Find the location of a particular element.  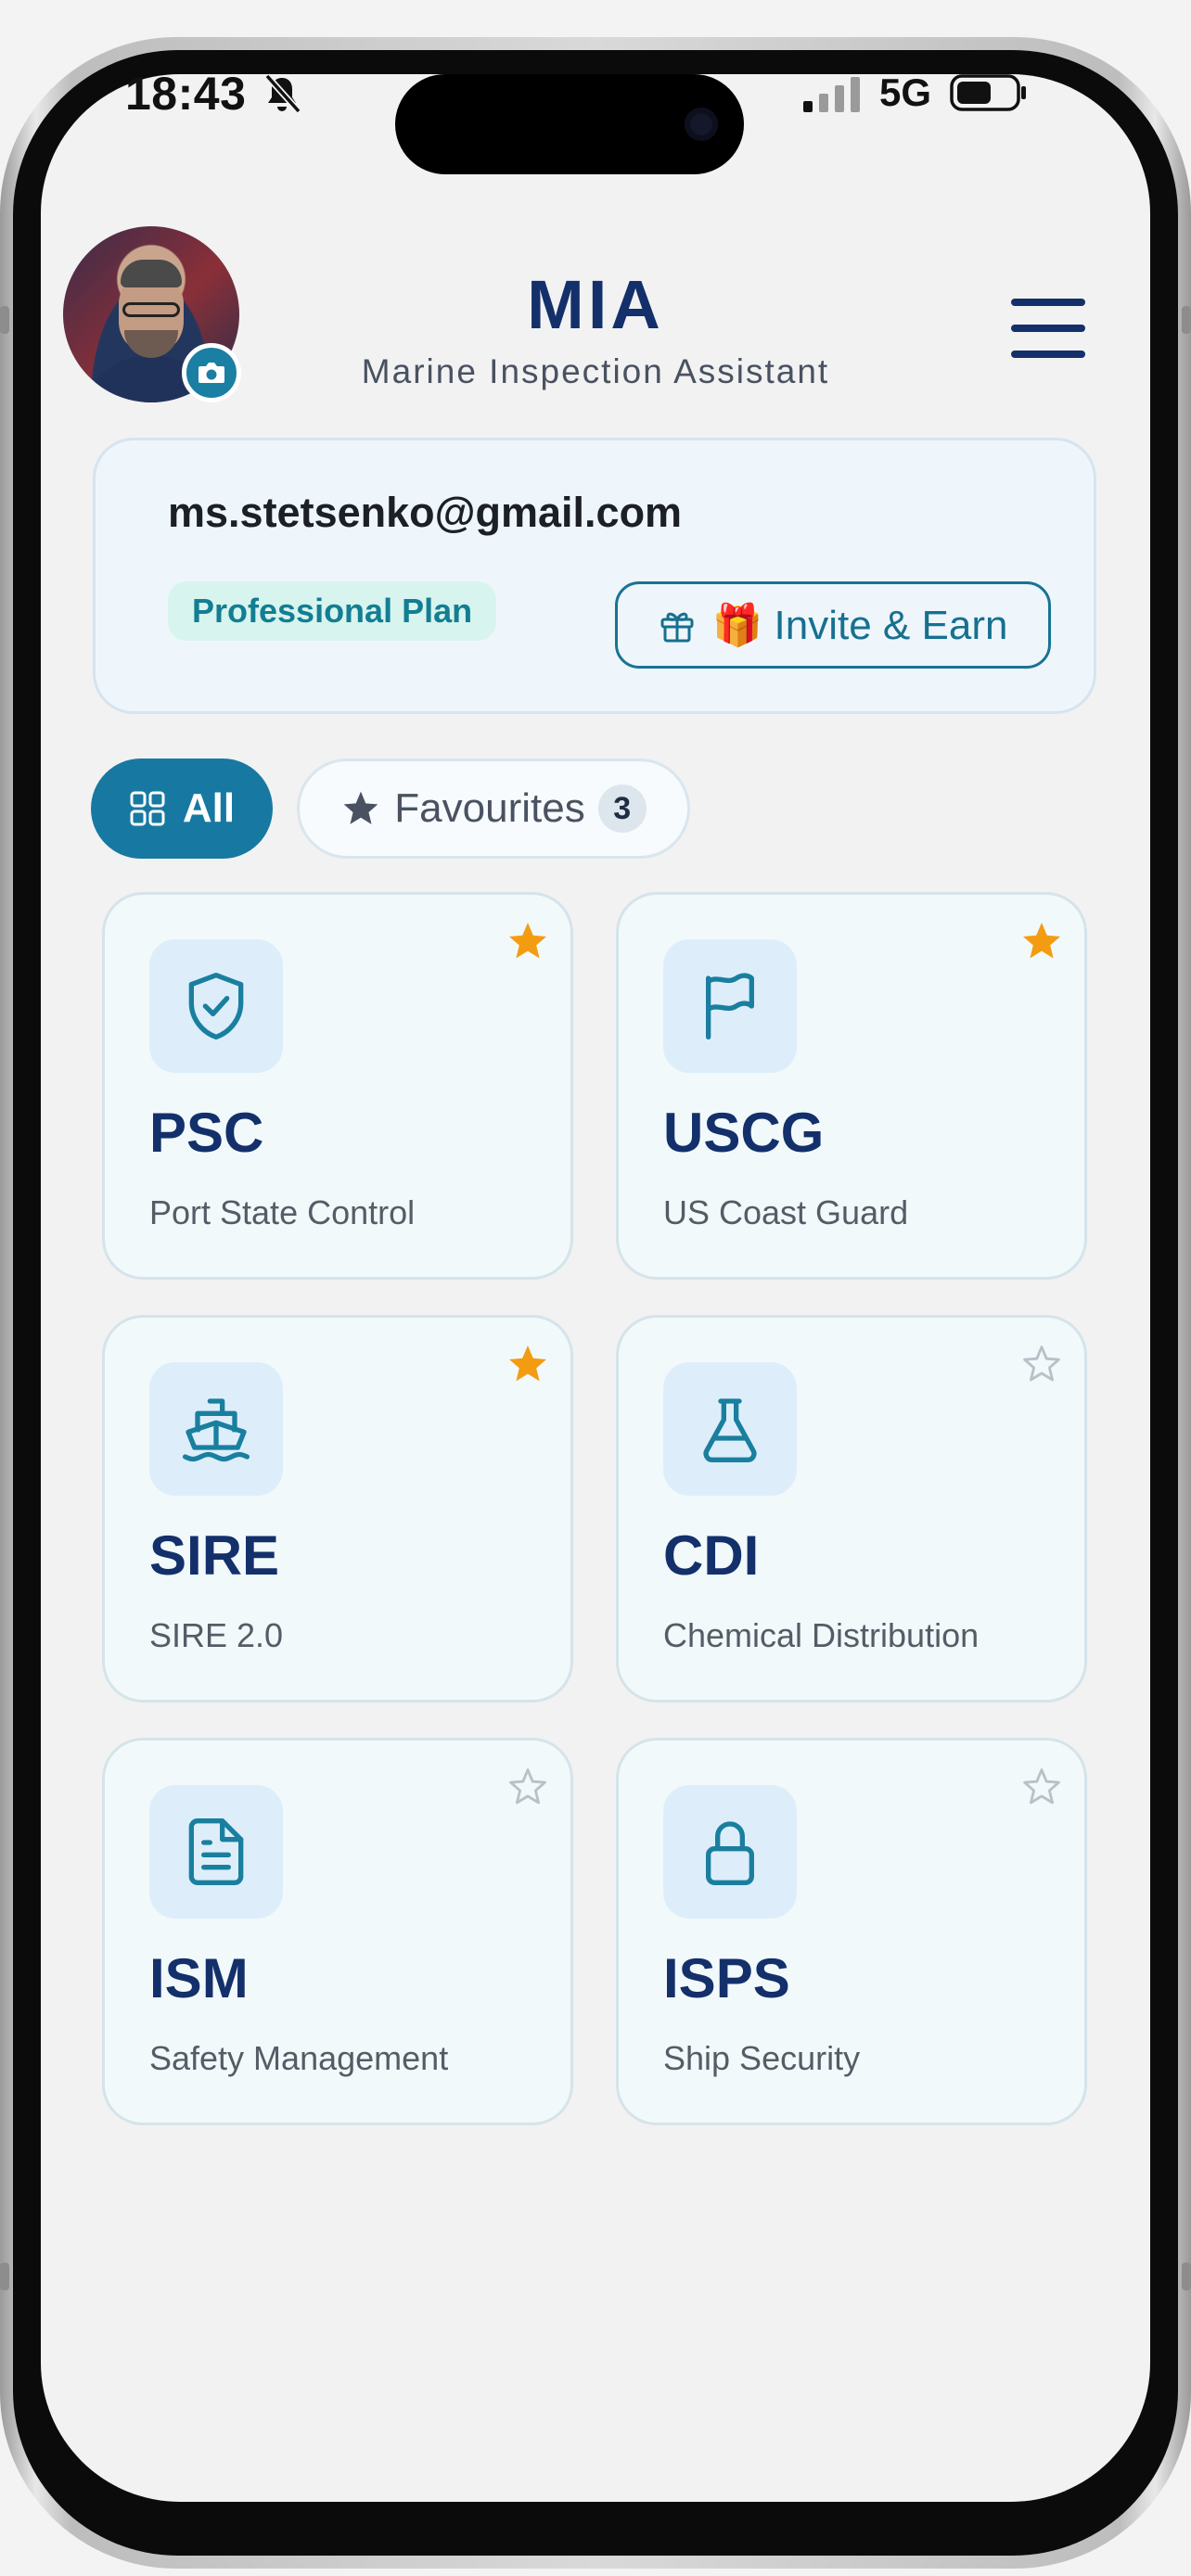

filter-all-label: All is located at coordinates (209, 808).